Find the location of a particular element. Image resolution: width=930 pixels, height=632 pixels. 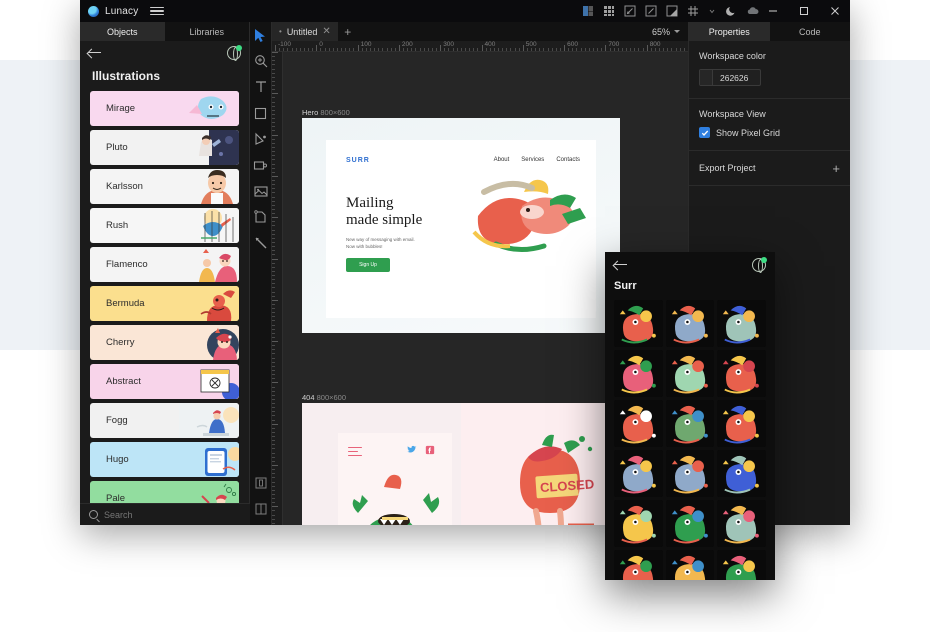

horizontal-ruler: -100 0 100 200 300 400 500 600 700 800 is located at coordinates (480, 46).